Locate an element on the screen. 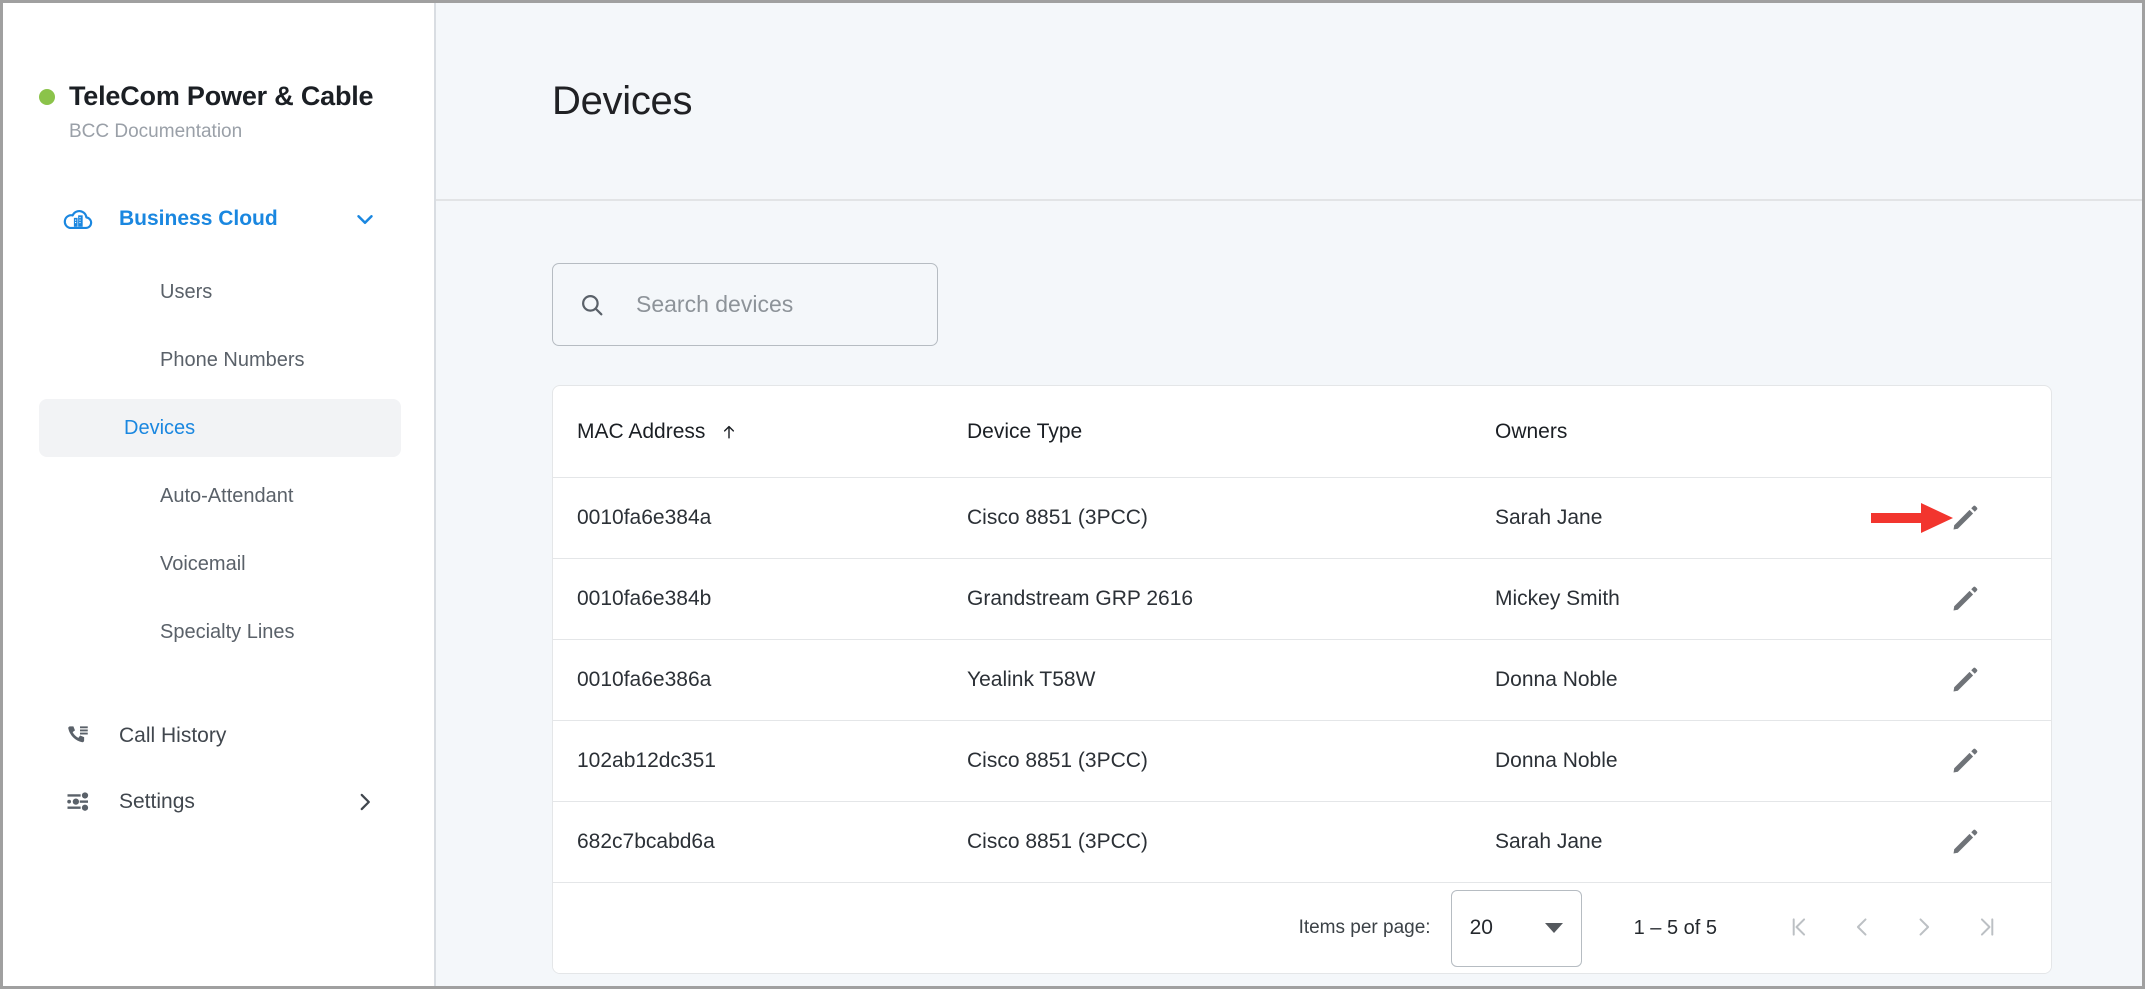 This screenshot has width=2145, height=989. arrow-up-icon is located at coordinates (729, 432).